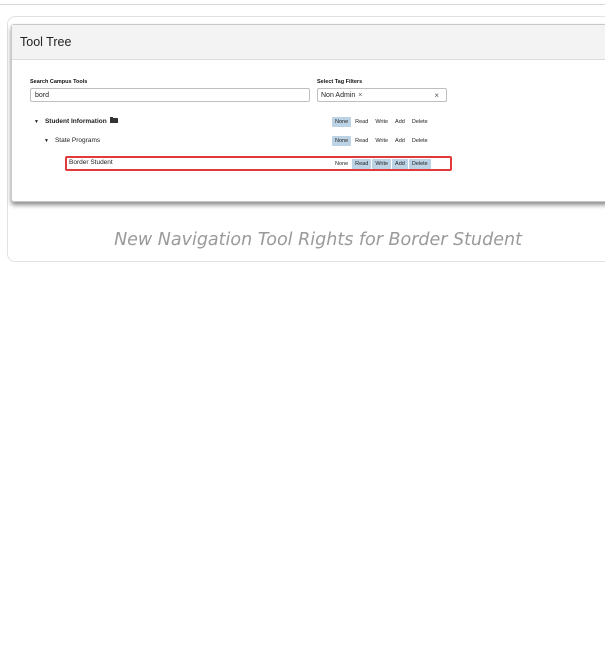 The width and height of the screenshot is (605, 669). I want to click on panel-title: Tool Tree, so click(308, 42).